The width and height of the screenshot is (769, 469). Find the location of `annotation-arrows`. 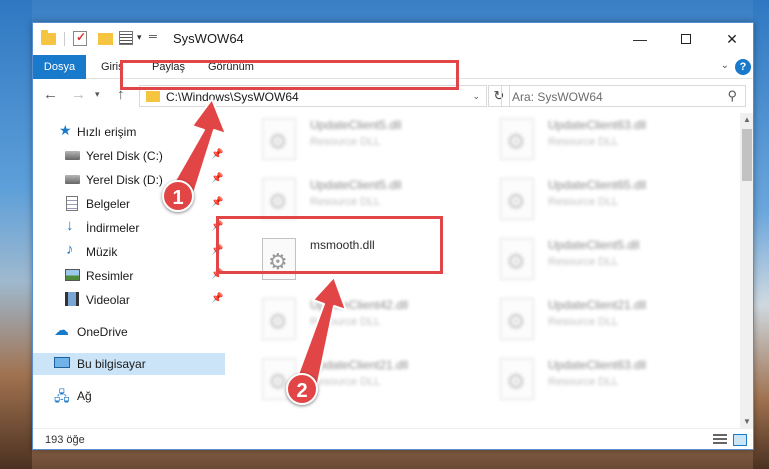

annotation-arrows is located at coordinates (259, 245).